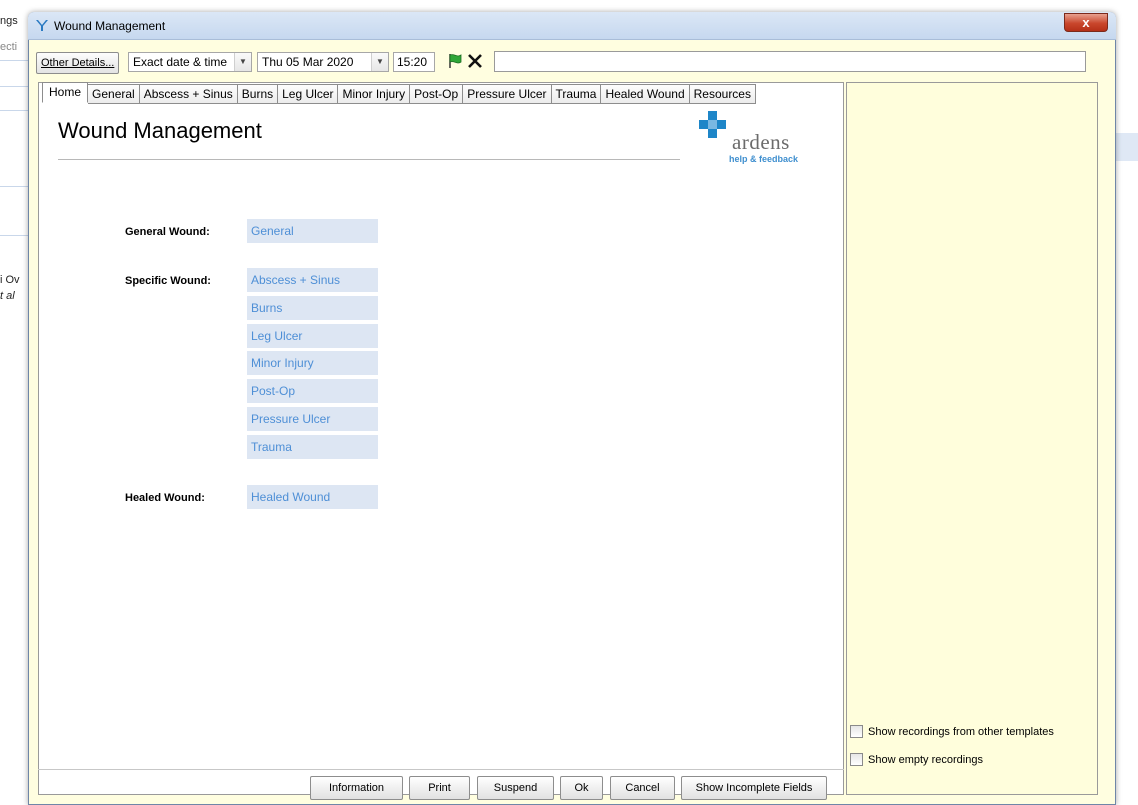 This screenshot has width=1138, height=805. Describe the element at coordinates (961, 731) in the screenshot. I see `show-other-templates-label: Show recordings from other templates` at that location.